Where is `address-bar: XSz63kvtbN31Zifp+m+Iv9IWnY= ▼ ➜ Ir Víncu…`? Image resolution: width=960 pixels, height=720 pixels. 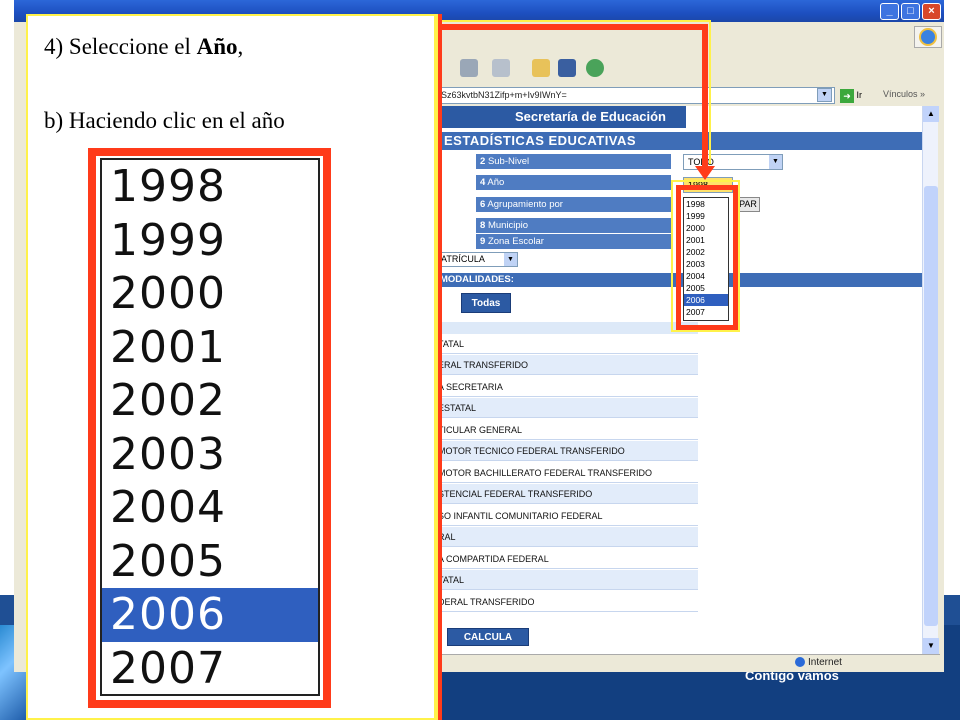 address-bar: XSz63kvtbN31Zifp+m+Iv9IWnY= ▼ ➜ Ir Víncu… is located at coordinates (675, 96).